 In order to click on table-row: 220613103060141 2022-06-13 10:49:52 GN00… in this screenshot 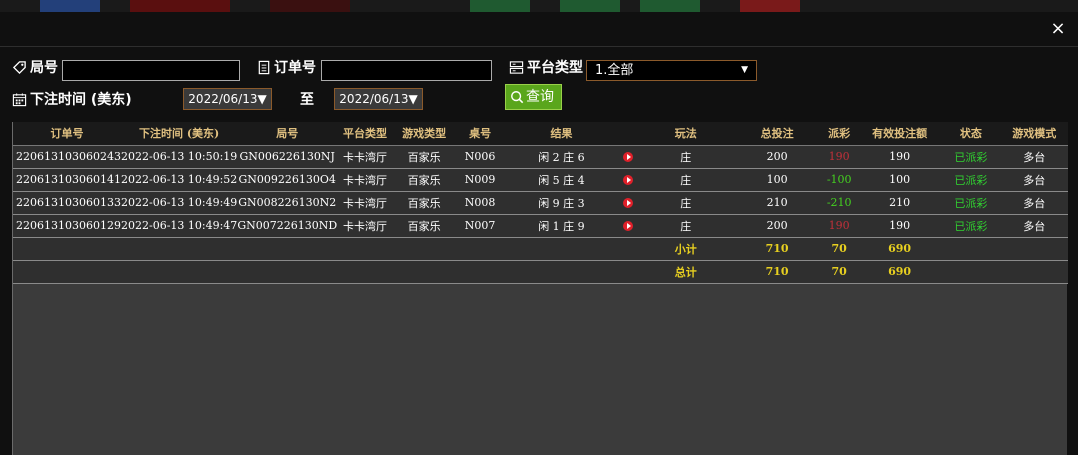, I will do `click(540, 180)`.